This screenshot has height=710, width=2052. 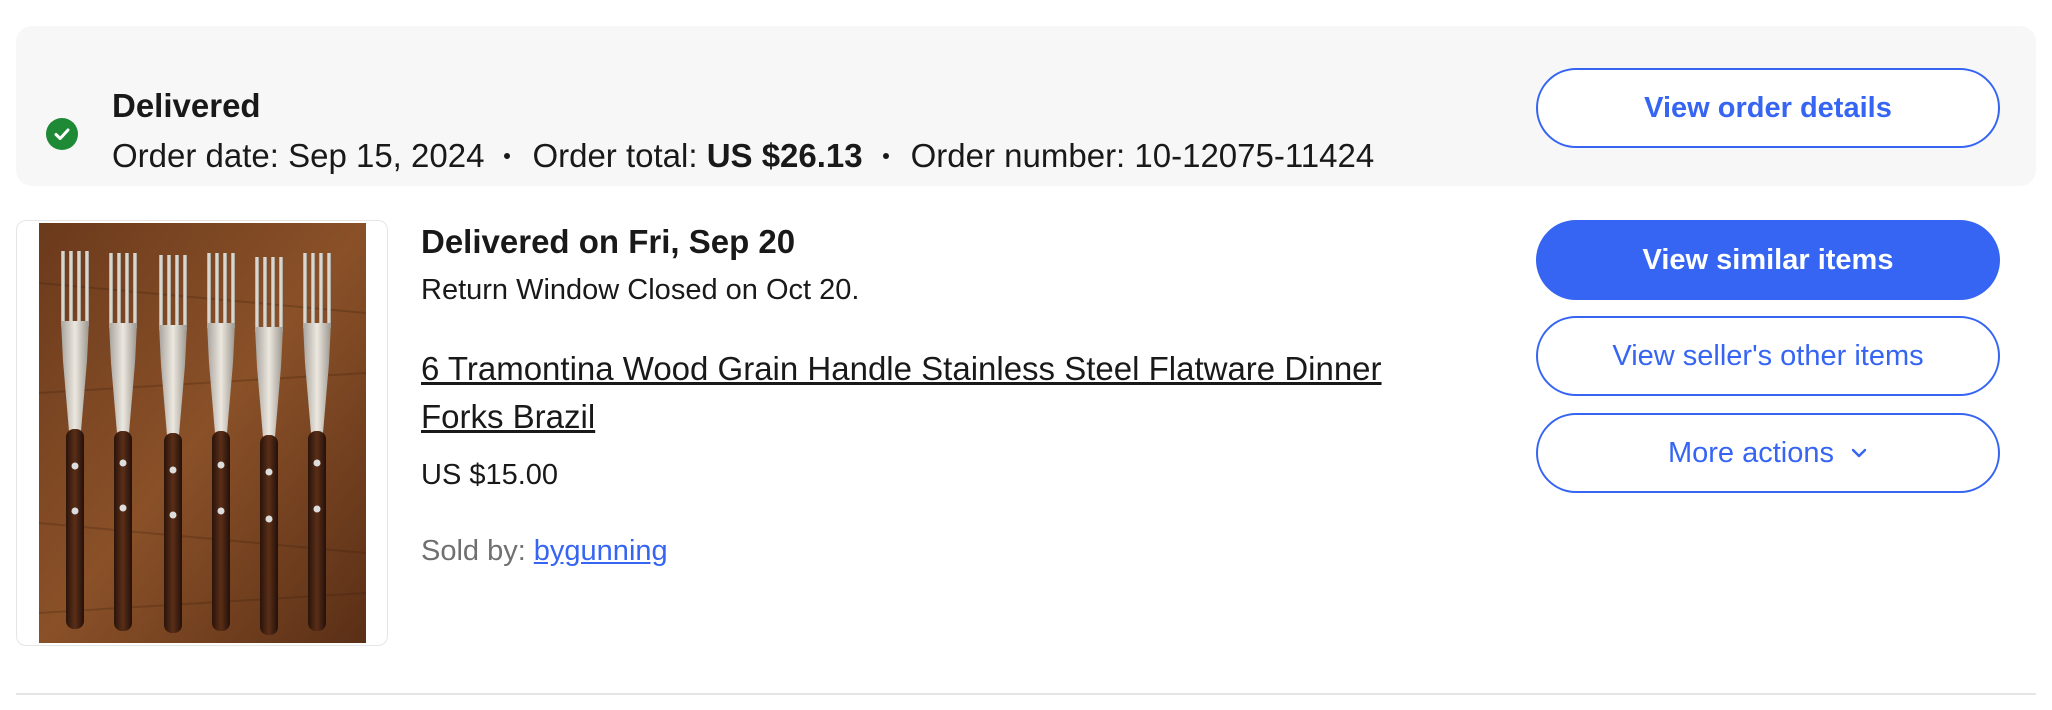 What do you see at coordinates (784, 155) in the screenshot?
I see `order-total: US $26.13` at bounding box center [784, 155].